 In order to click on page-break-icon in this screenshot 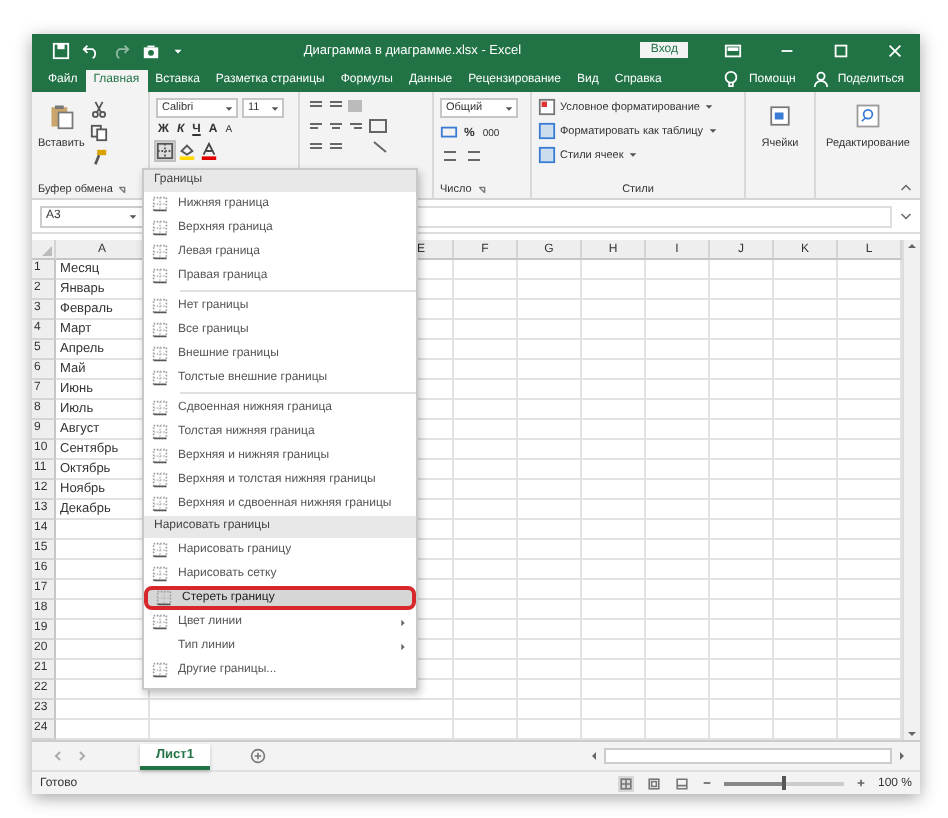, I will do `click(681, 783)`.